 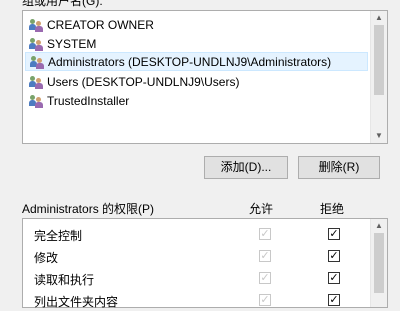 What do you see at coordinates (143, 81) in the screenshot?
I see `list-item-label: Users (DESKTOP-UNDLNJ9\Users)` at bounding box center [143, 81].